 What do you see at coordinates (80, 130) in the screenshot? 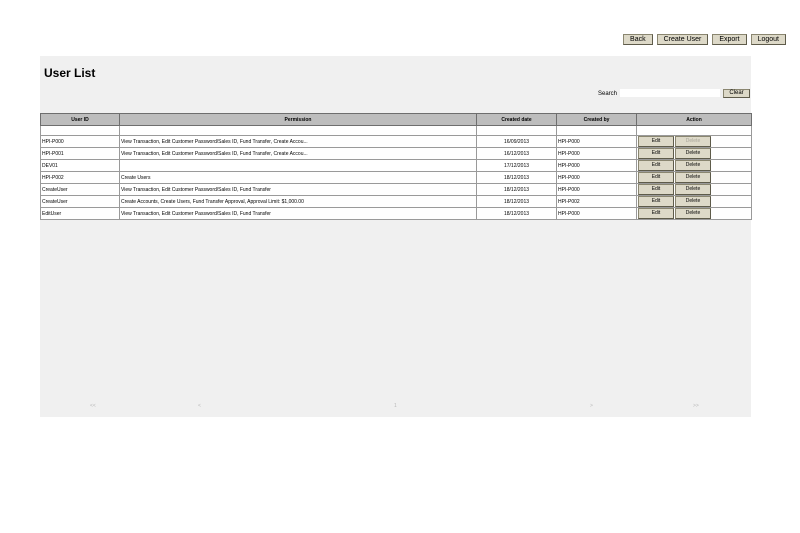
I see `filter-user-id` at bounding box center [80, 130].